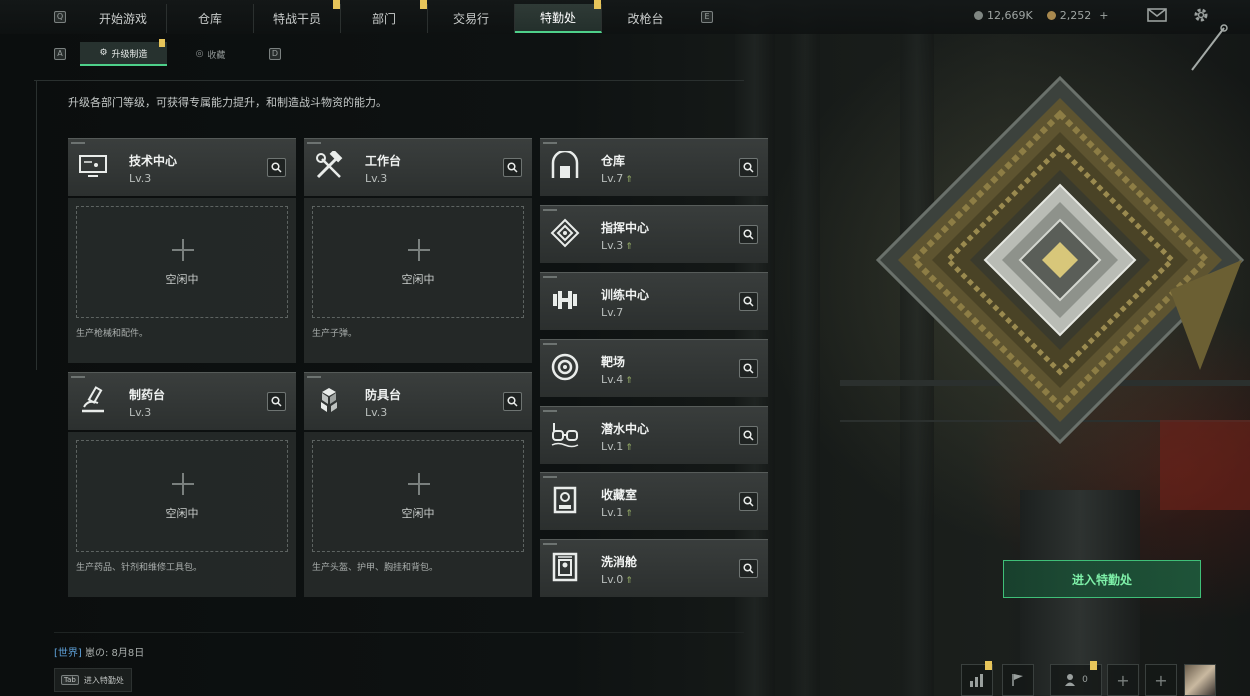 This screenshot has height=696, width=1250. I want to click on facility-card-warehouse: 仓库 Lv.7 ⇑, so click(654, 167).